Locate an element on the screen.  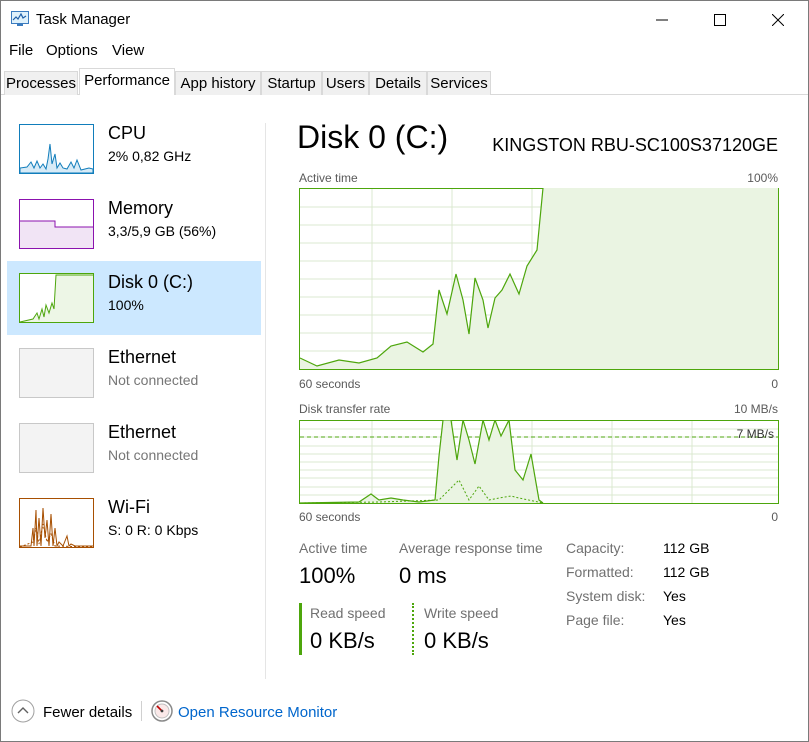
minimize-icon is located at coordinates (662, 20).